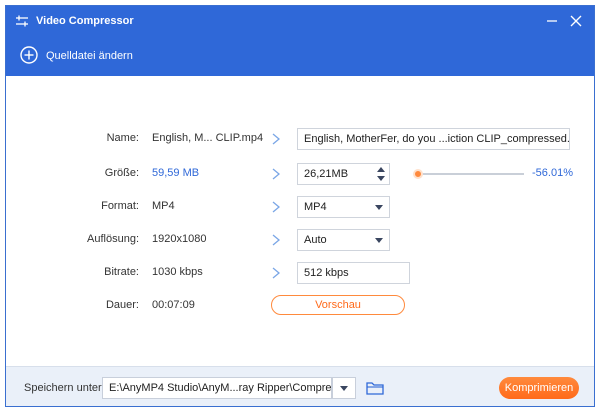 The width and height of the screenshot is (600, 412). Describe the element at coordinates (85, 21) in the screenshot. I see `window-title: Video Compressor` at that location.